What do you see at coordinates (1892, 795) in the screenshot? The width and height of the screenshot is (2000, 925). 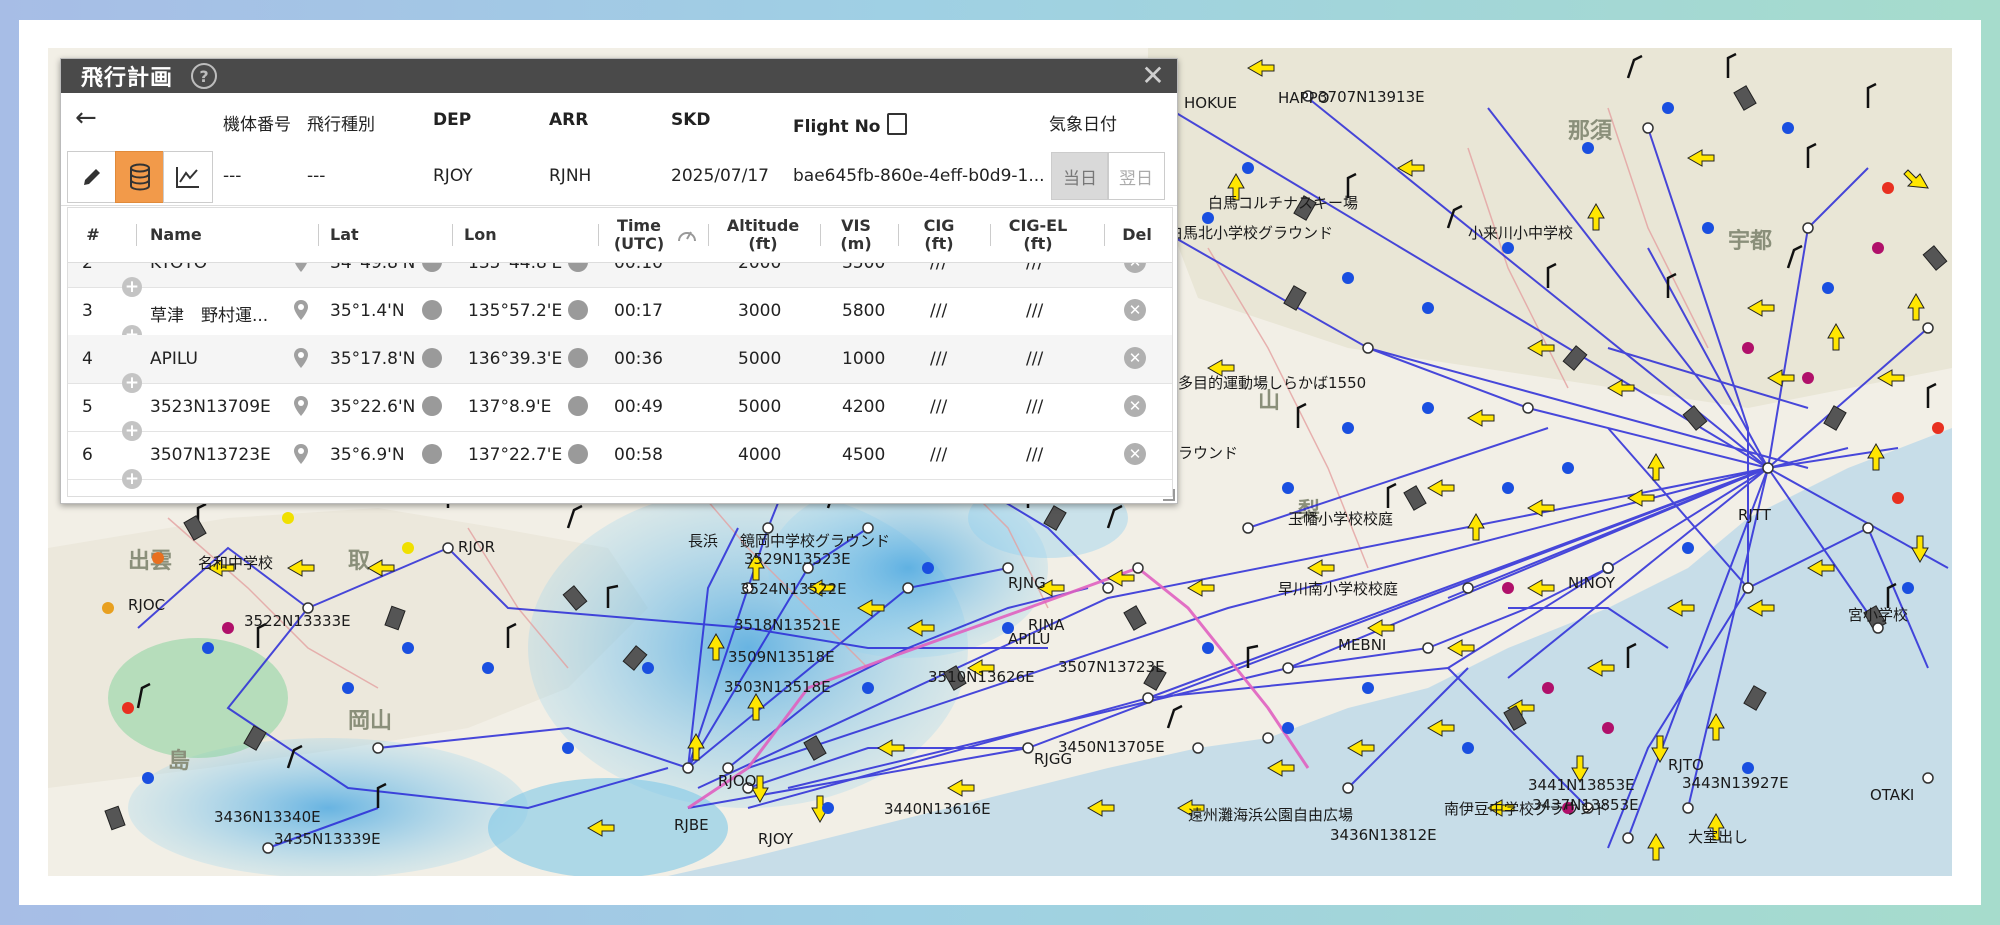 I see `map-label: OTAKI` at bounding box center [1892, 795].